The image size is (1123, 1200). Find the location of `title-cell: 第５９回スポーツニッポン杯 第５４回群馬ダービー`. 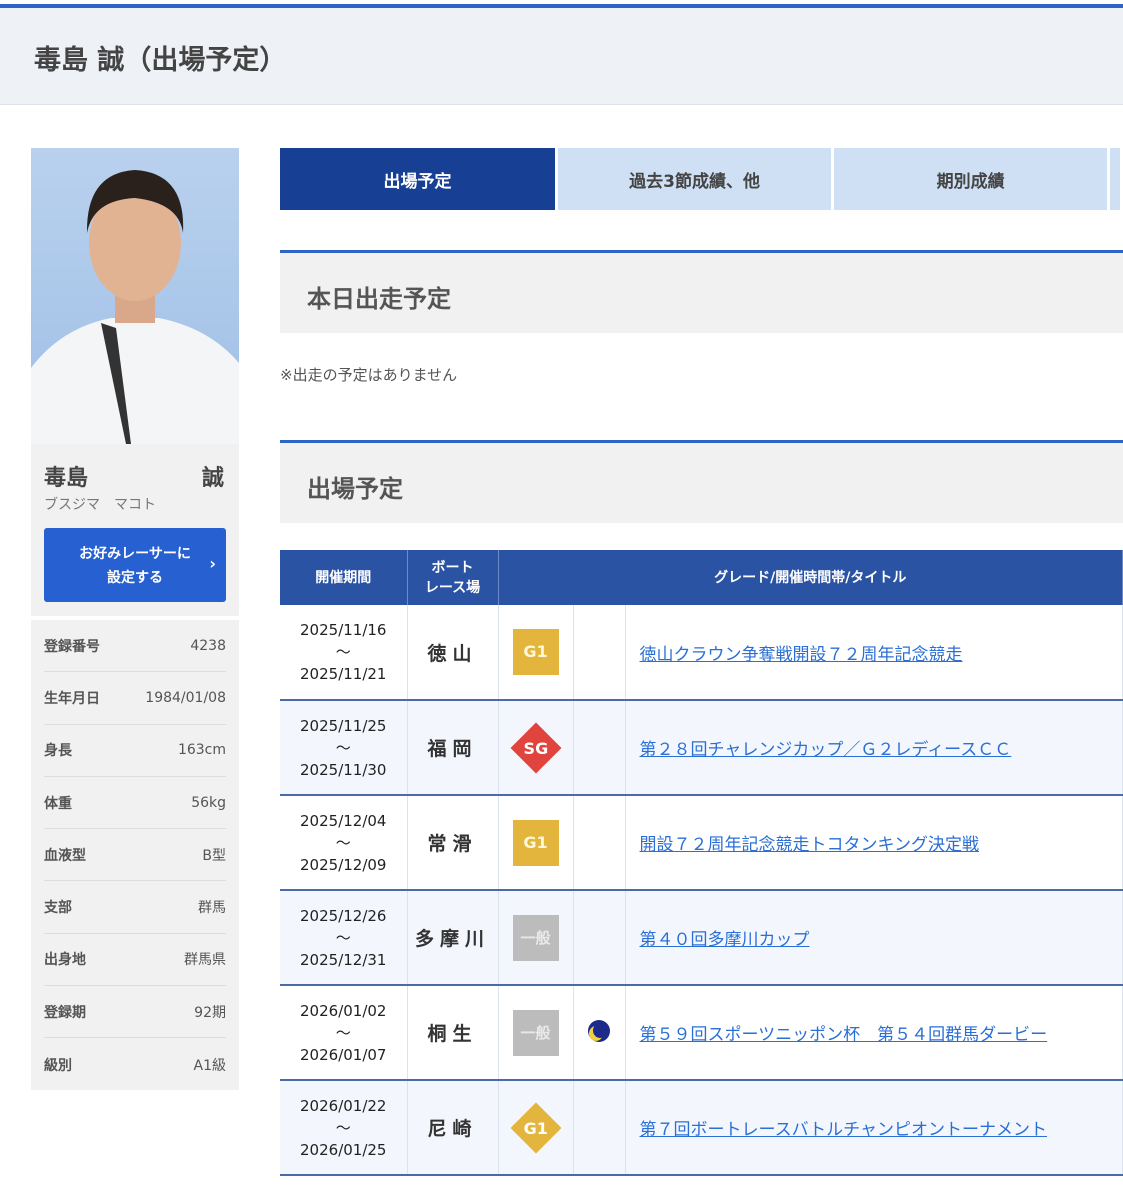

title-cell: 第５９回スポーツニッポン杯 第５４回群馬ダービー is located at coordinates (874, 1033).